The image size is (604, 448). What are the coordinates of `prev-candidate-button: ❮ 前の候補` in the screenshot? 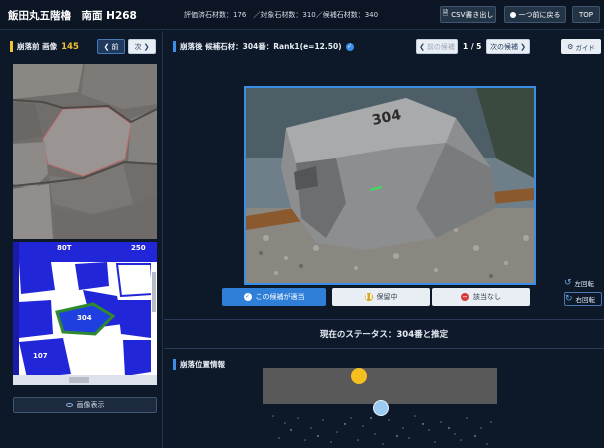 It's located at (437, 46).